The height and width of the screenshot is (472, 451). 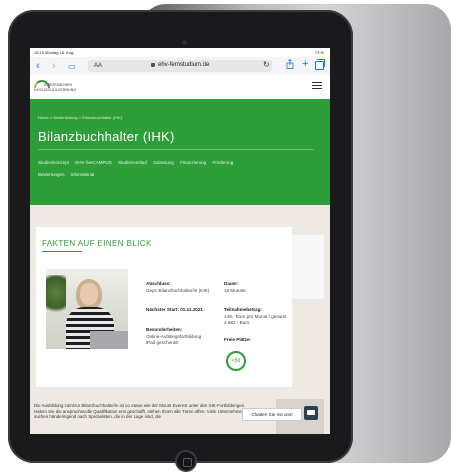 What do you see at coordinates (106, 136) in the screenshot?
I see `page-title: Bilanzbuchhalter (IHK)` at bounding box center [106, 136].